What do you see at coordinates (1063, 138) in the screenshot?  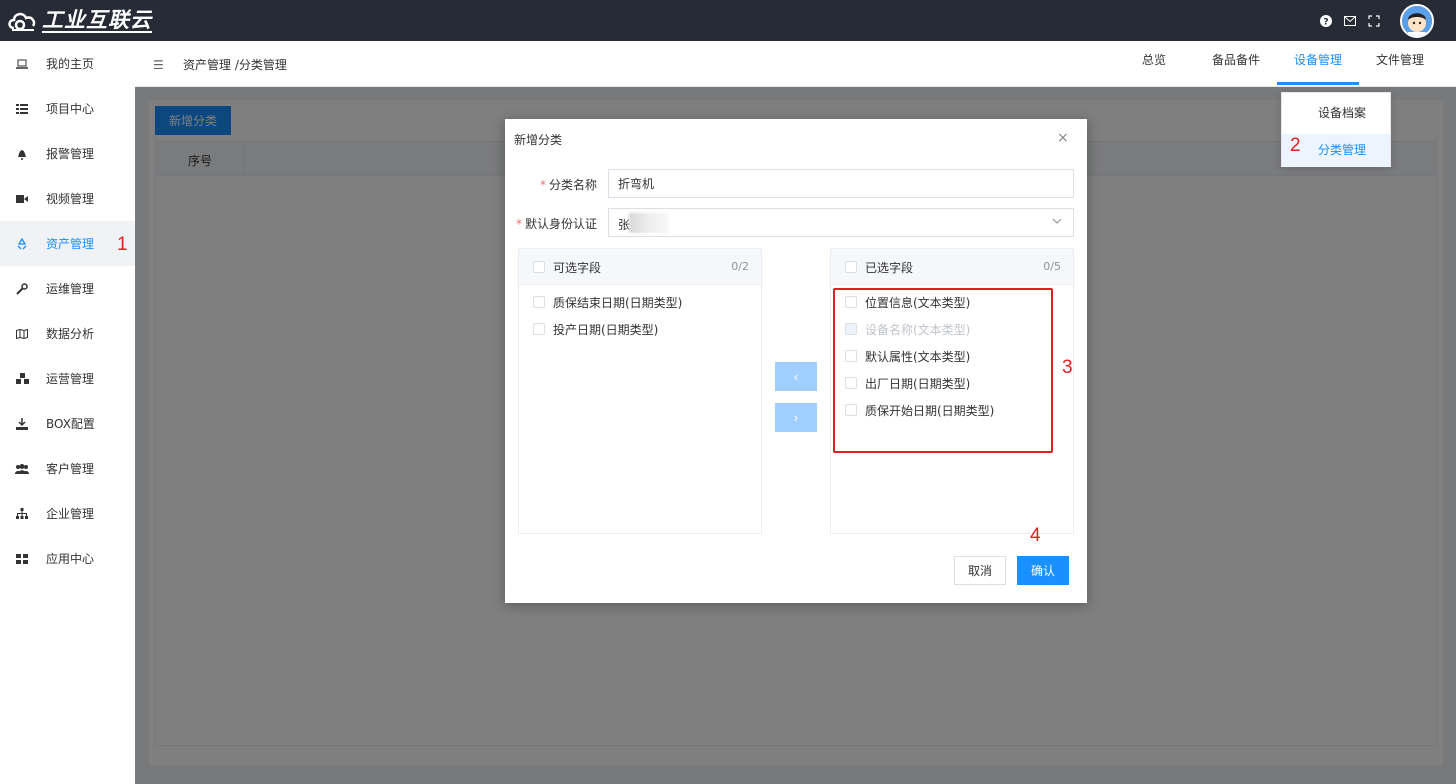 I see `close-icon: ×` at bounding box center [1063, 138].